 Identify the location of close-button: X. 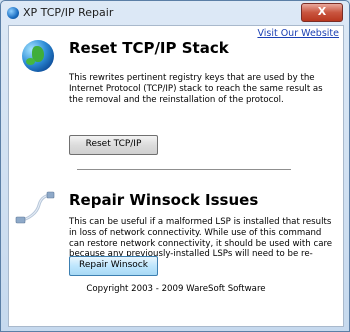
(322, 12).